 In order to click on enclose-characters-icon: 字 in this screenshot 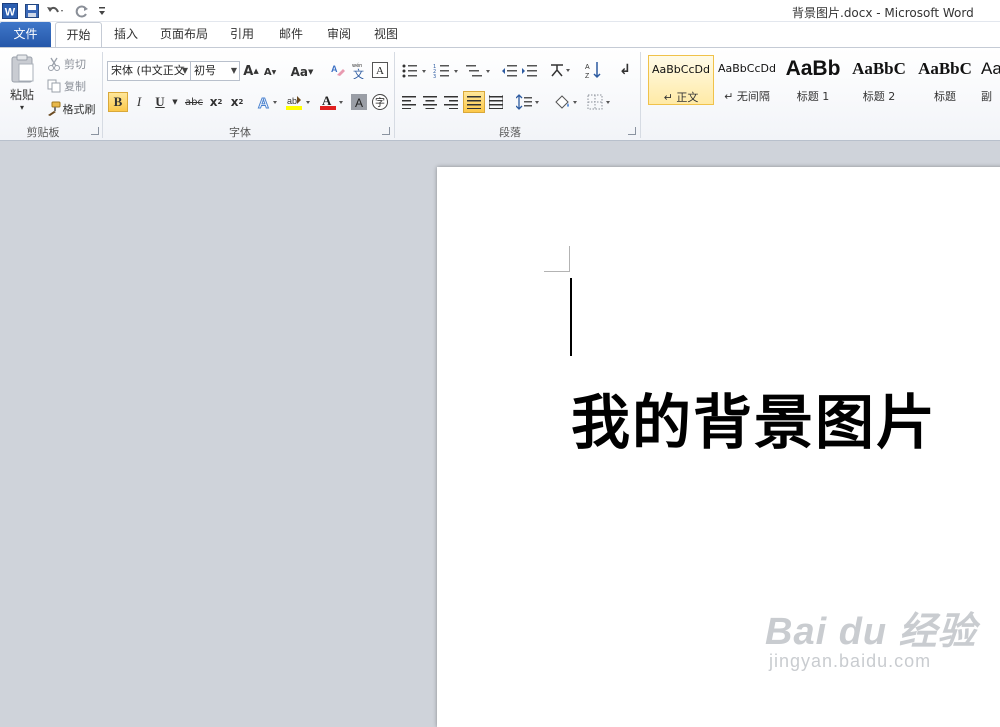, I will do `click(380, 102)`.